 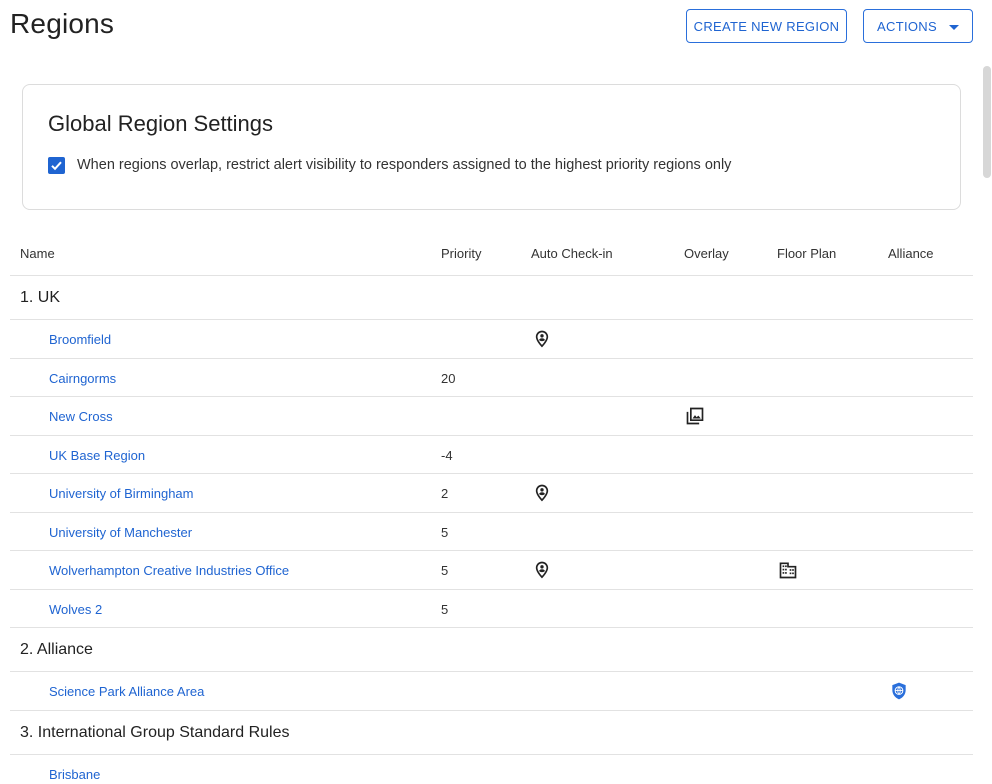 I want to click on page-title: Regions, so click(x=62, y=23).